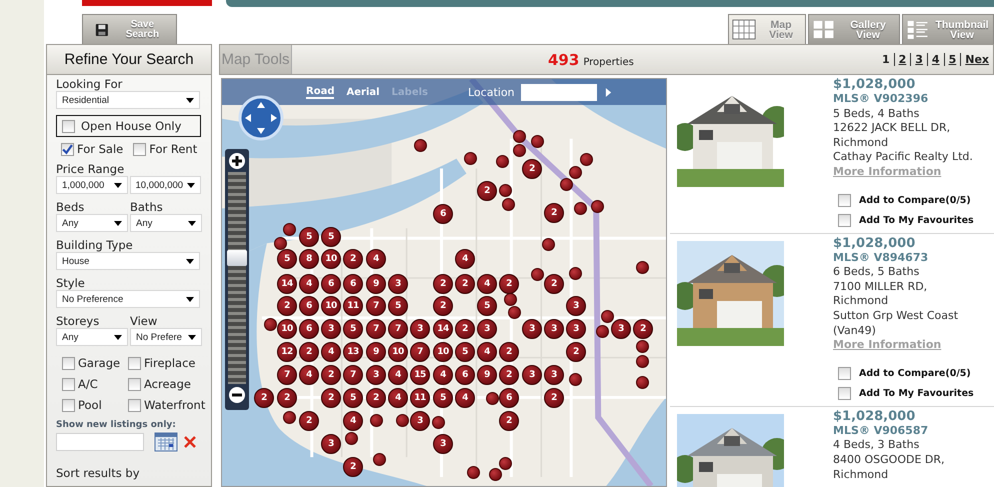 This screenshot has height=487, width=994. Describe the element at coordinates (175, 405) in the screenshot. I see `checkbox-label: Waterfront` at that location.